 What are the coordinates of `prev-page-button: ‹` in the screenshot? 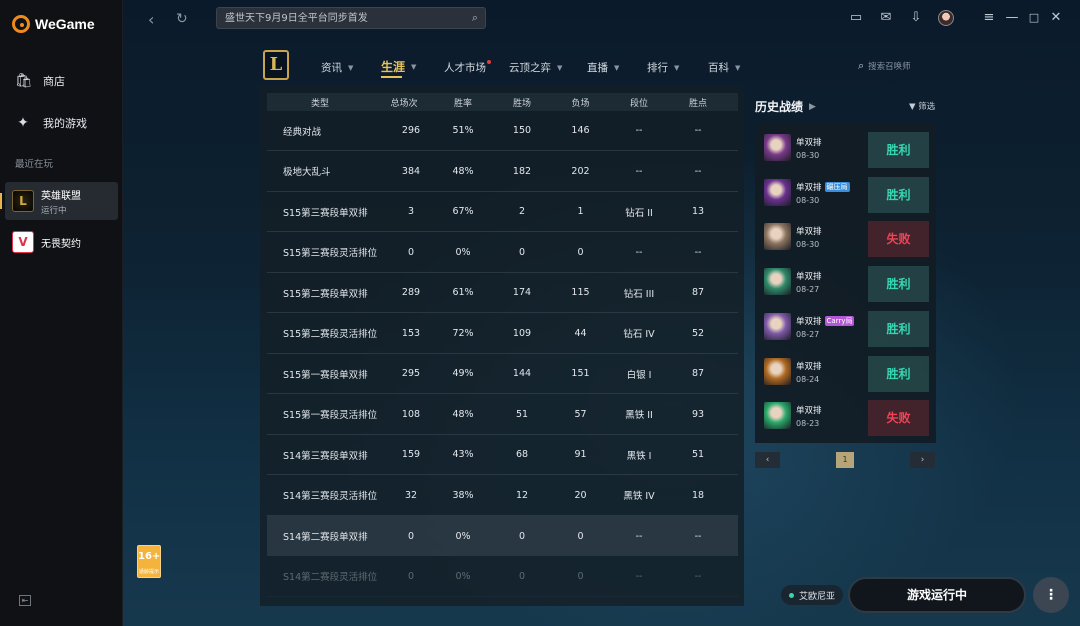 It's located at (767, 460).